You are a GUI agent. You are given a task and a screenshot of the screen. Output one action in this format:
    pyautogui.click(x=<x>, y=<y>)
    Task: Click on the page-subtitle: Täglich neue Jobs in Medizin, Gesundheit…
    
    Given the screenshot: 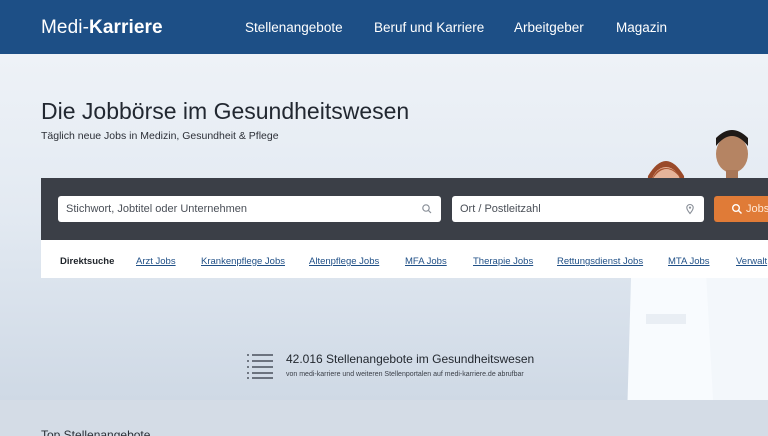 What is the action you would take?
    pyautogui.click(x=160, y=136)
    